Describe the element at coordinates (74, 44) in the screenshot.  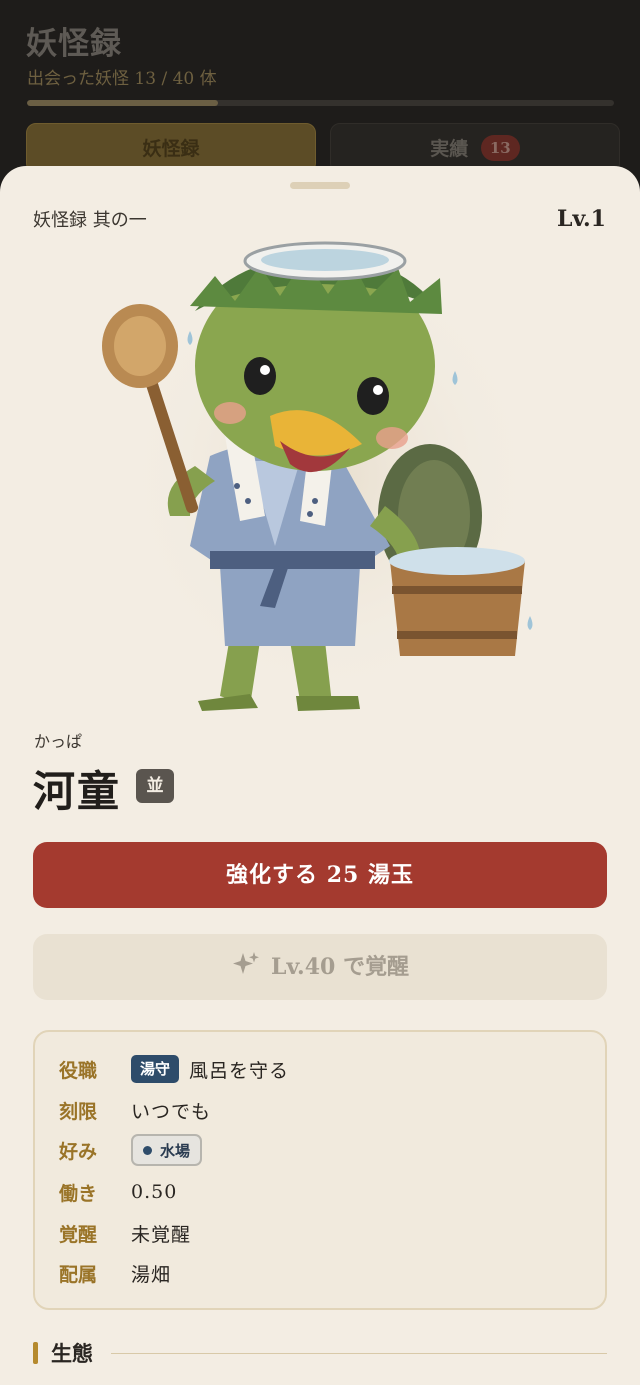
I see `page-title: 妖怪録` at that location.